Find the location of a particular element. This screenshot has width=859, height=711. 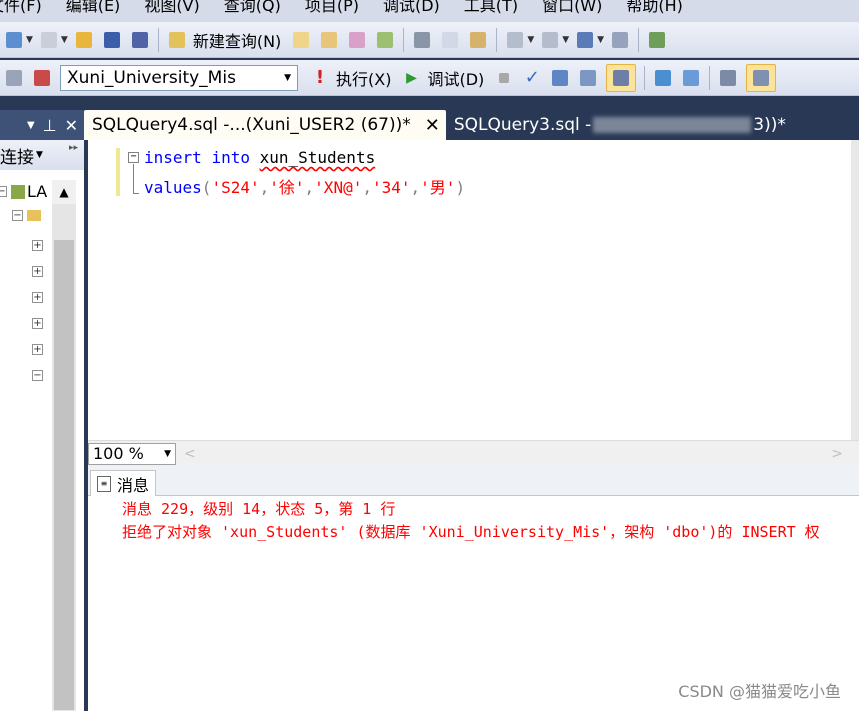

results-to-file-icon is located at coordinates (761, 77).